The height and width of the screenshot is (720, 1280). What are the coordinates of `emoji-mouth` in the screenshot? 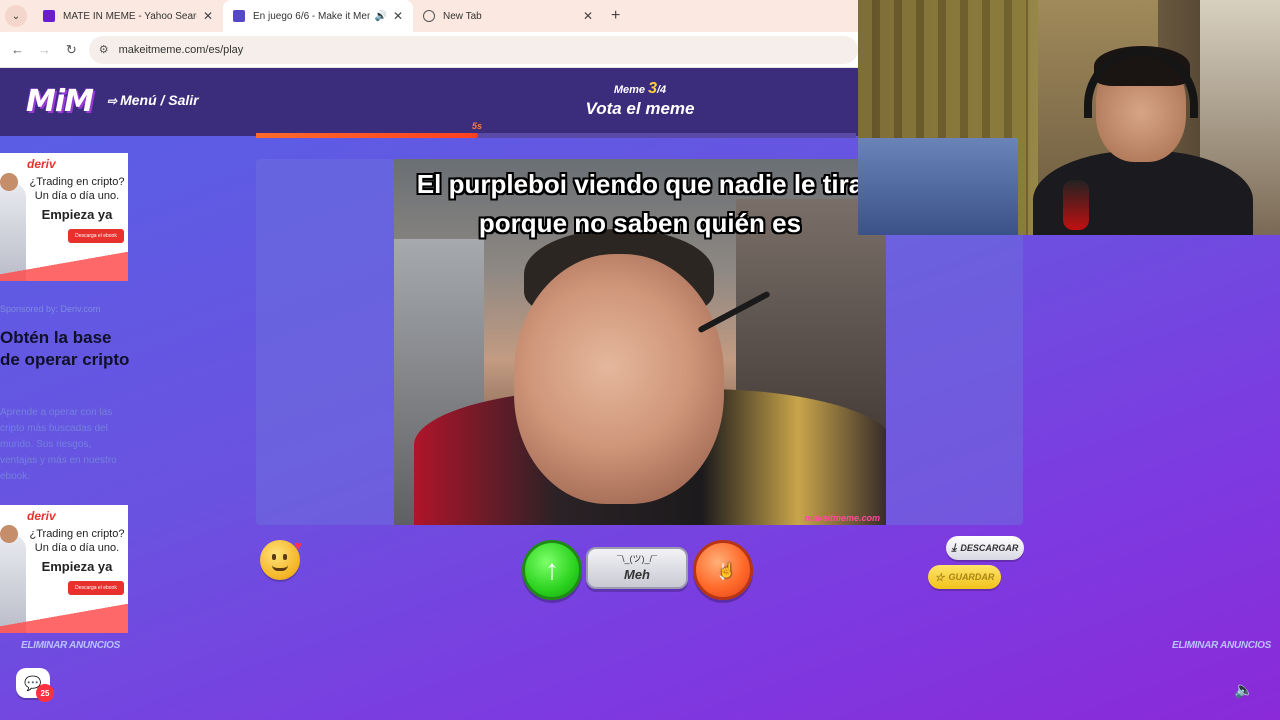 It's located at (280, 568).